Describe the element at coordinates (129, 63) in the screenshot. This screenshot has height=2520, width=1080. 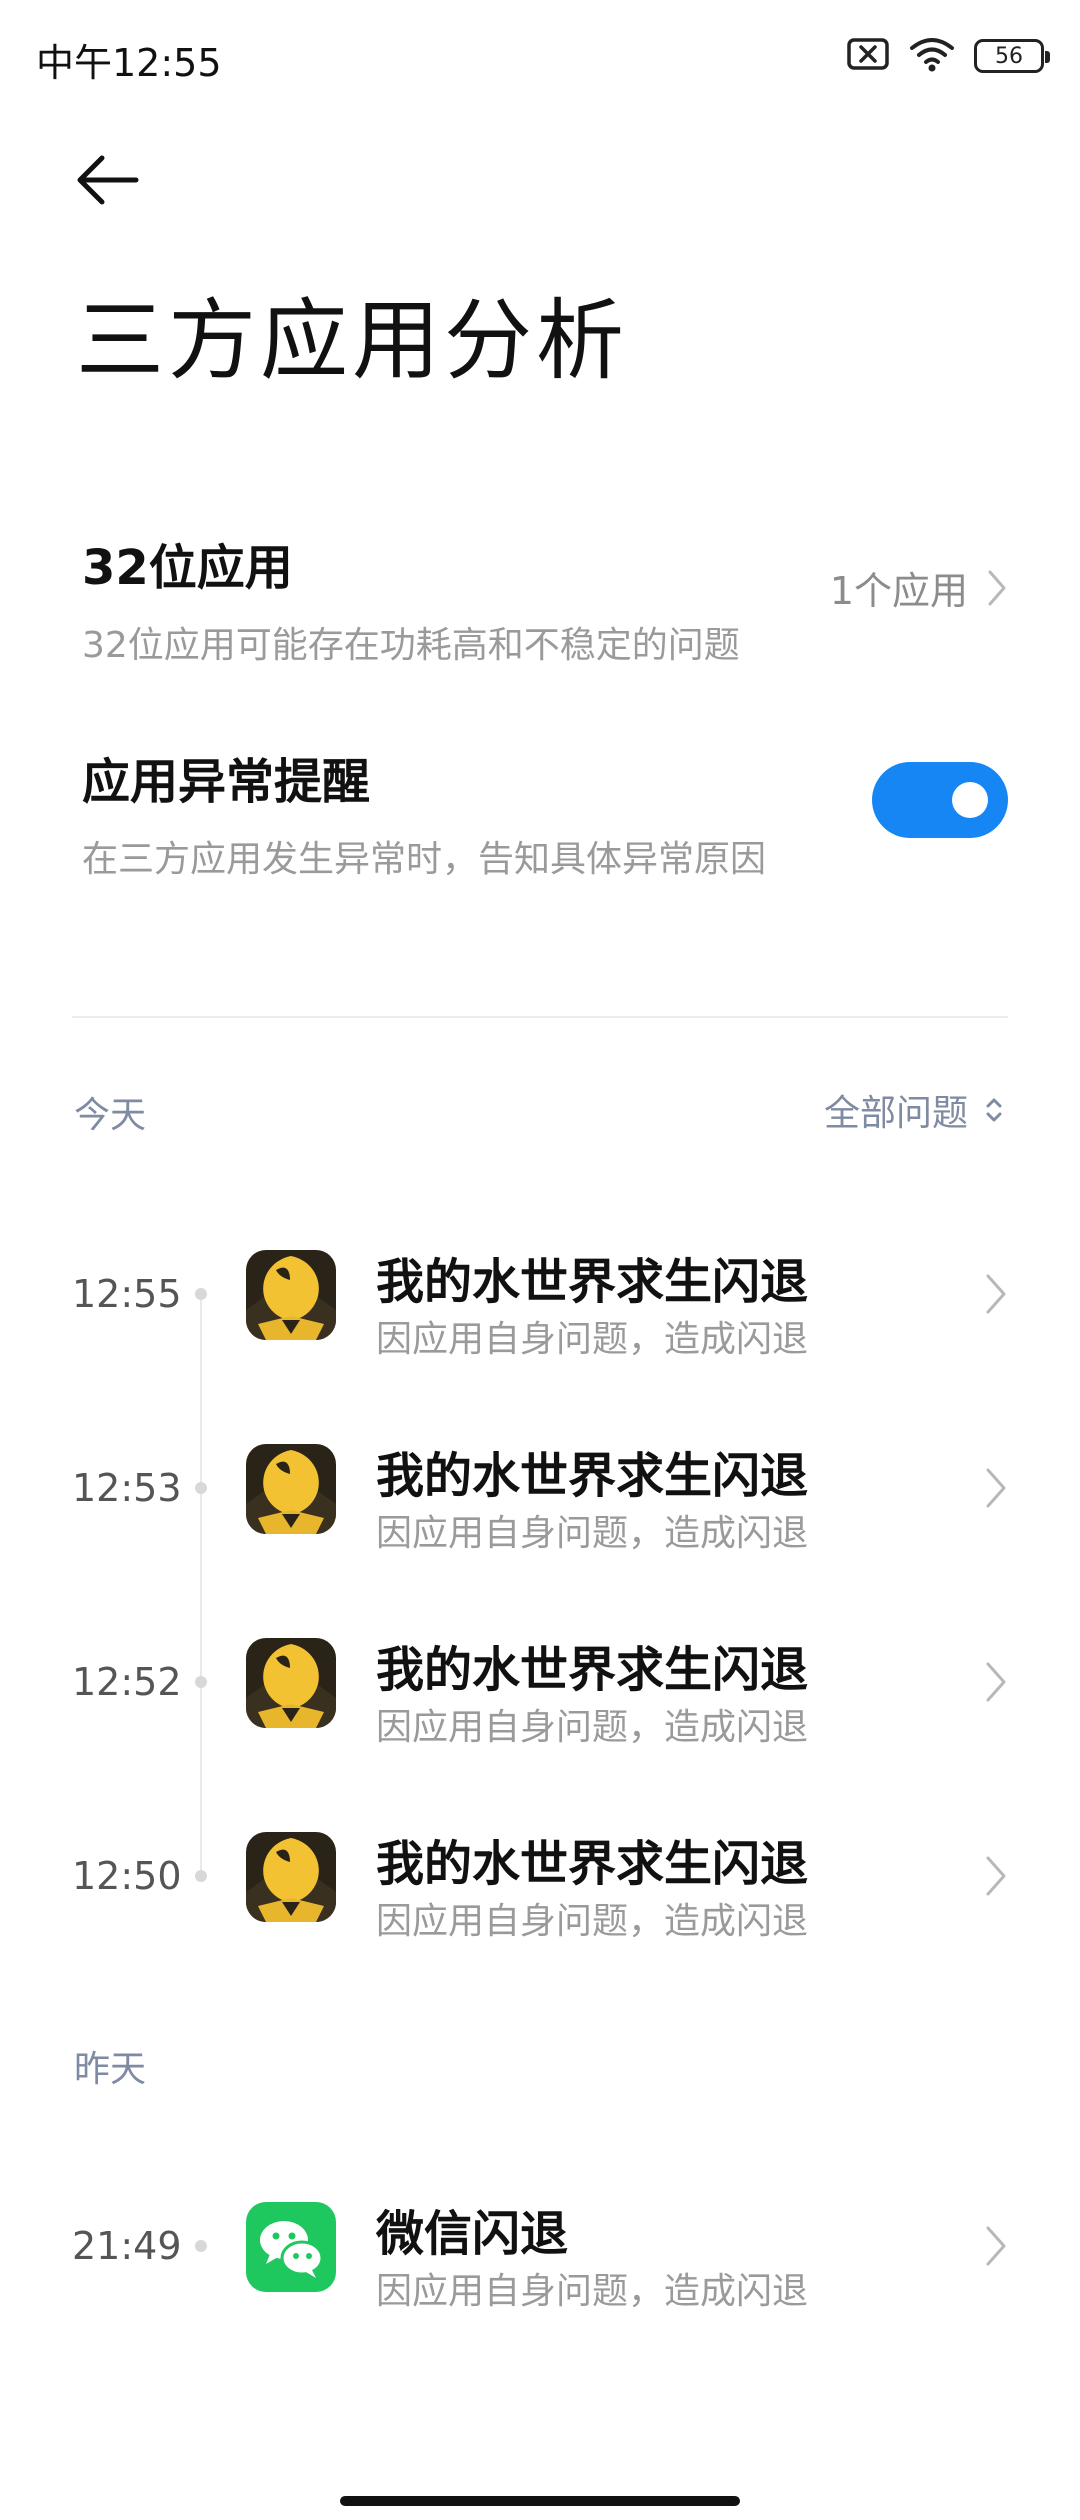
I see `status-time: 中午12:55` at that location.